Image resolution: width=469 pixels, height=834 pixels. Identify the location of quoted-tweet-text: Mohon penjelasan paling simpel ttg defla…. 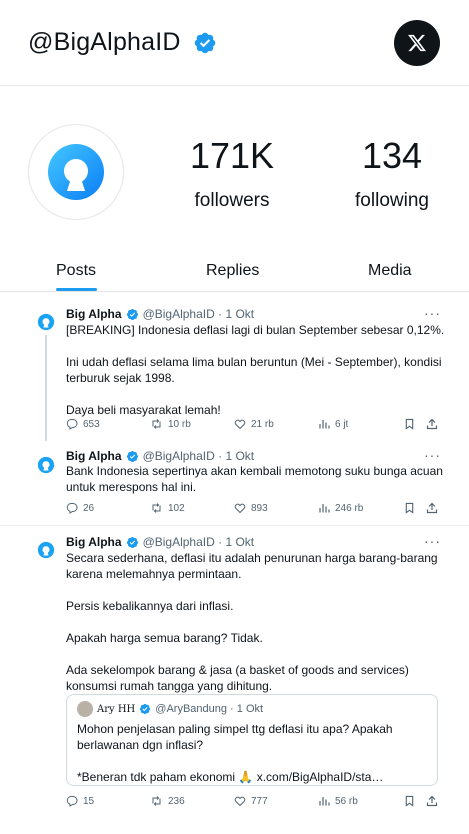
(254, 753).